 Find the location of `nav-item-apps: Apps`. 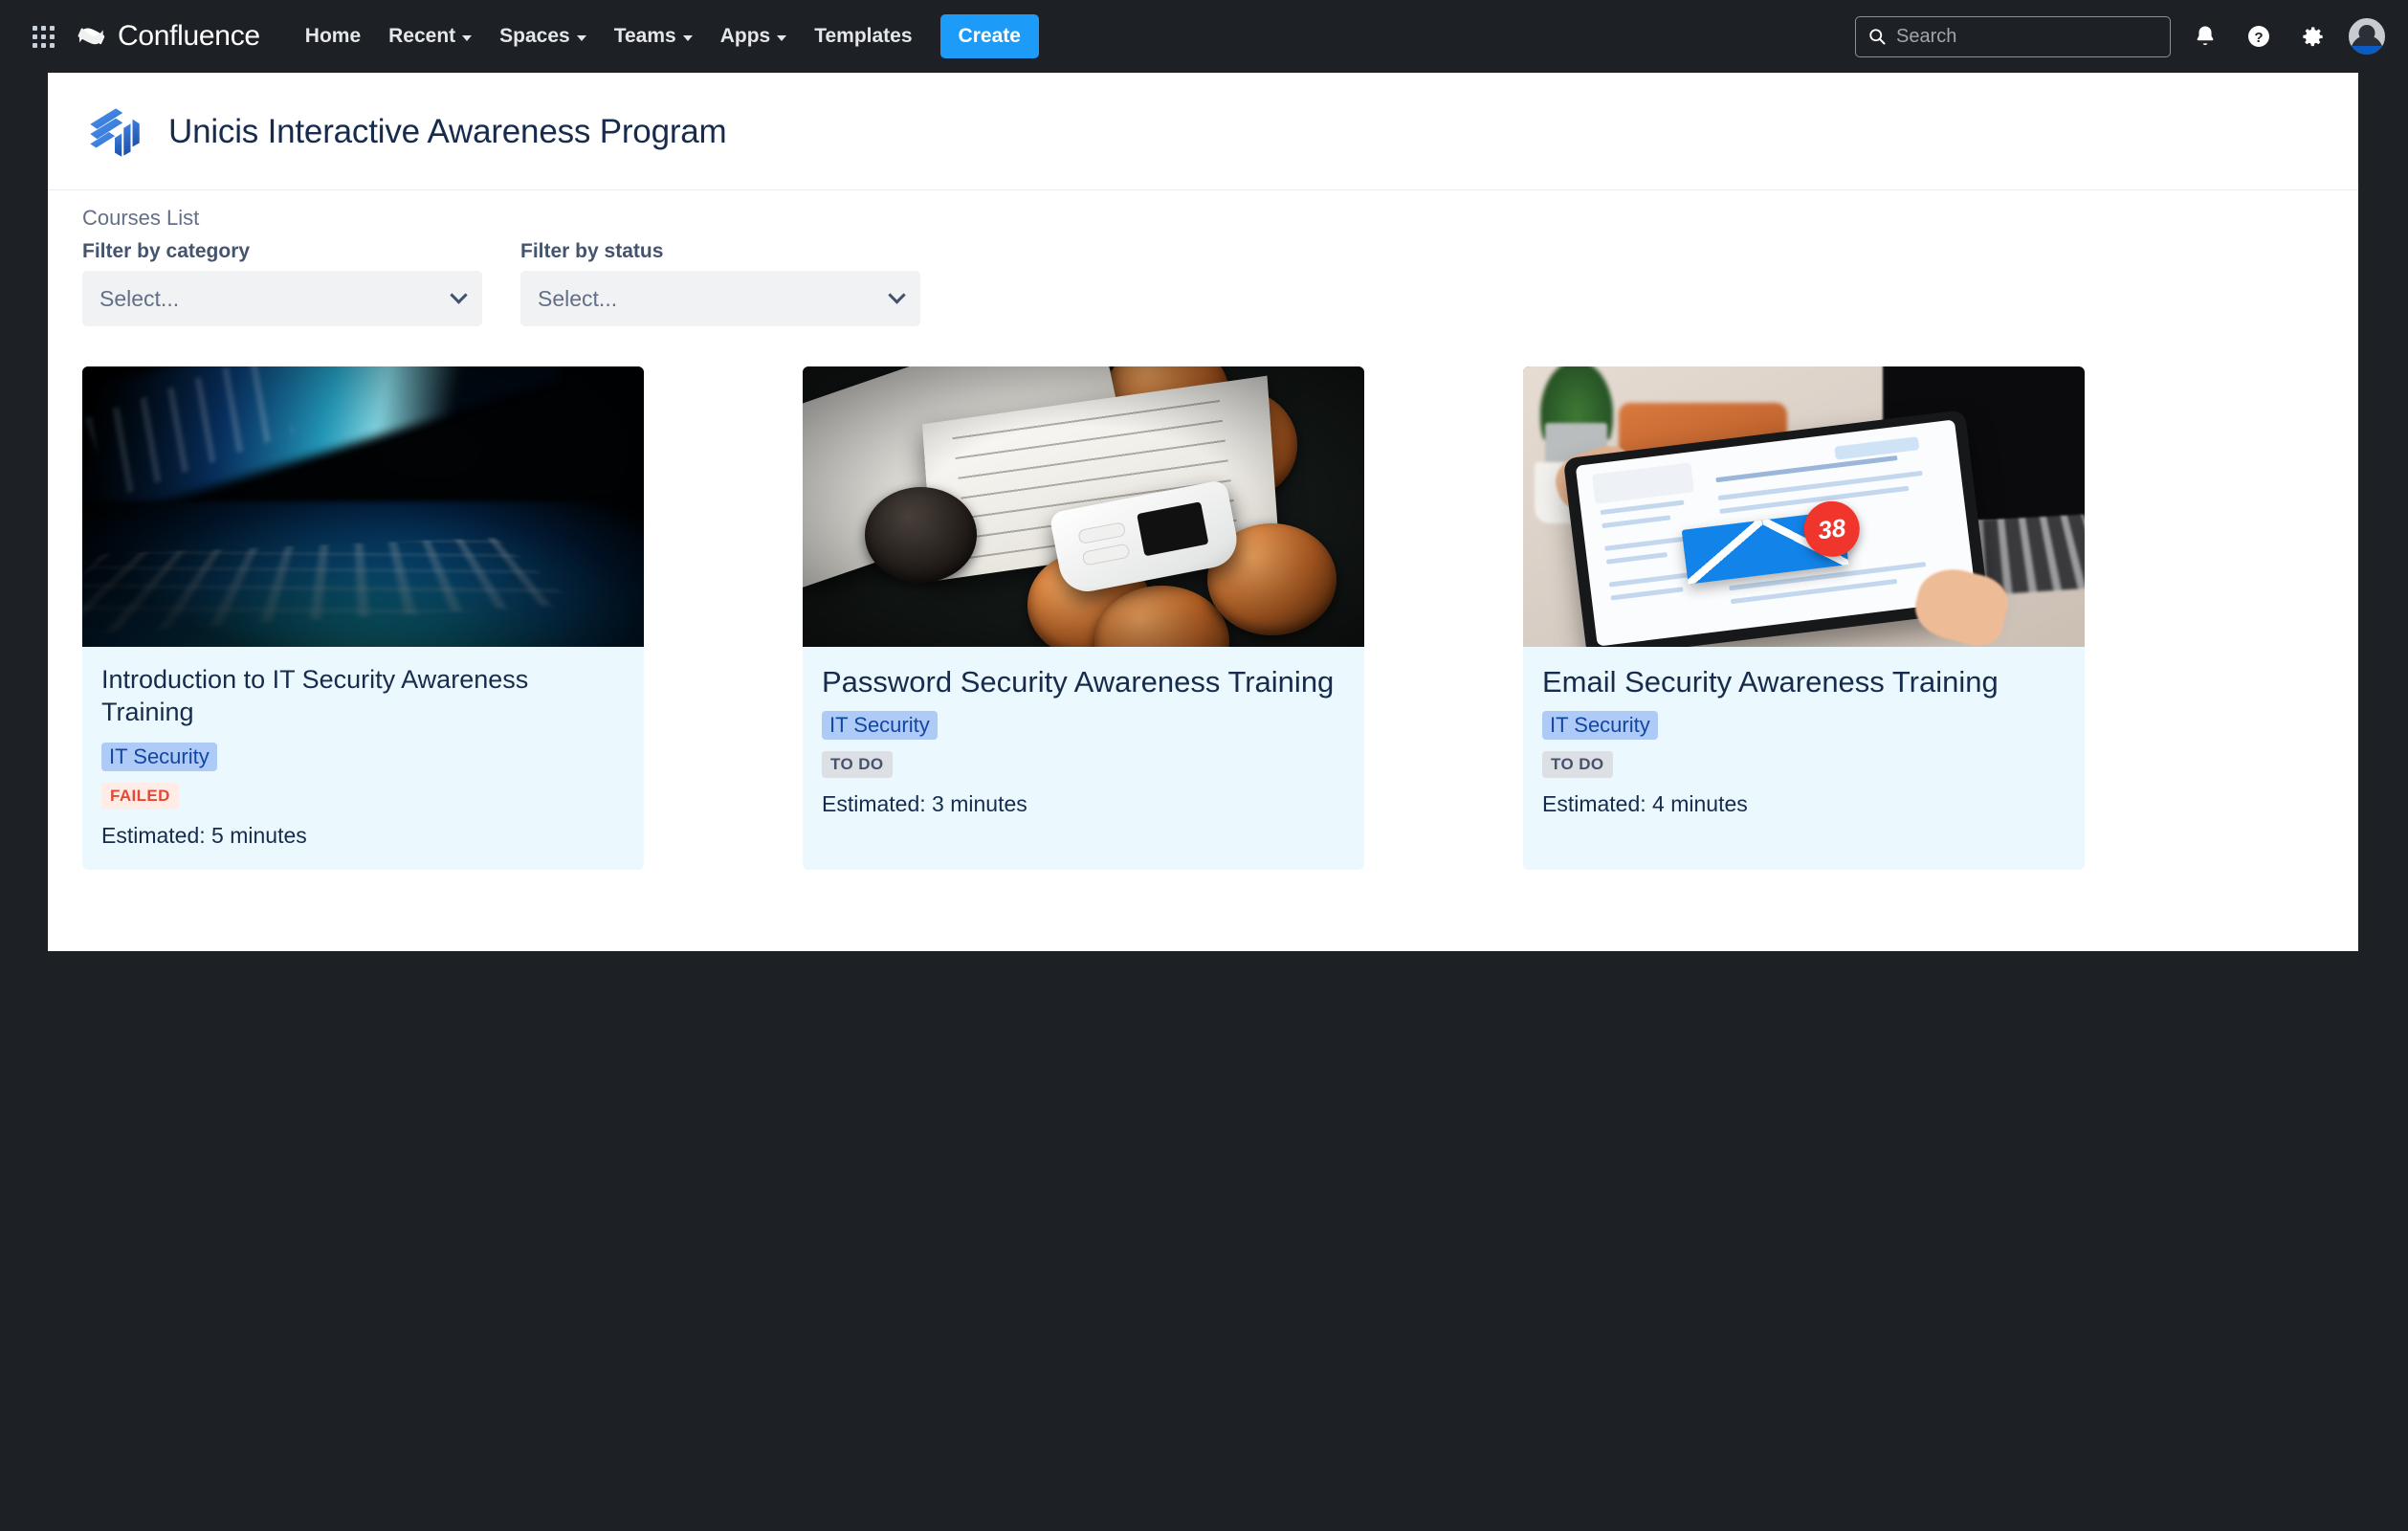

nav-item-apps: Apps is located at coordinates (754, 36).